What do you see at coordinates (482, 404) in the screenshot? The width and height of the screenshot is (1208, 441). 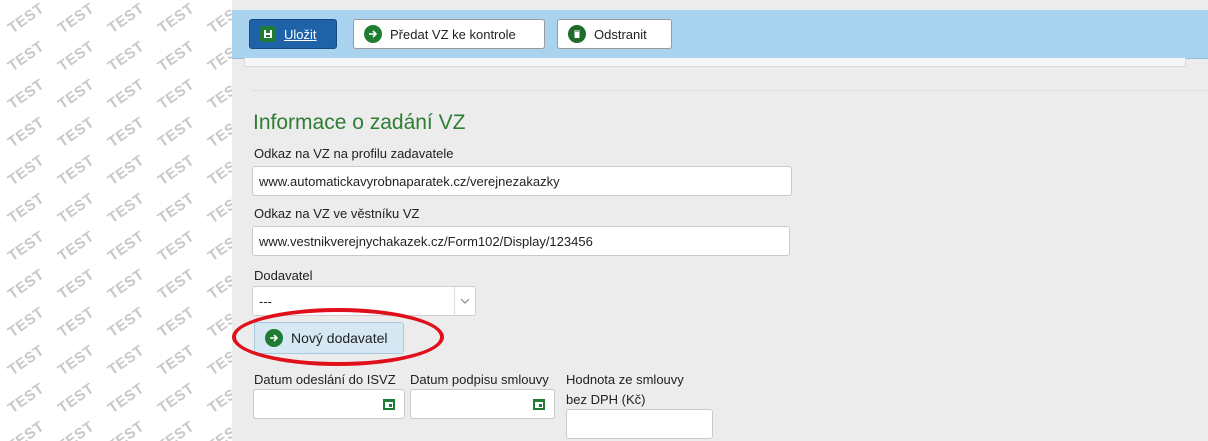 I see `date-signed-input` at bounding box center [482, 404].